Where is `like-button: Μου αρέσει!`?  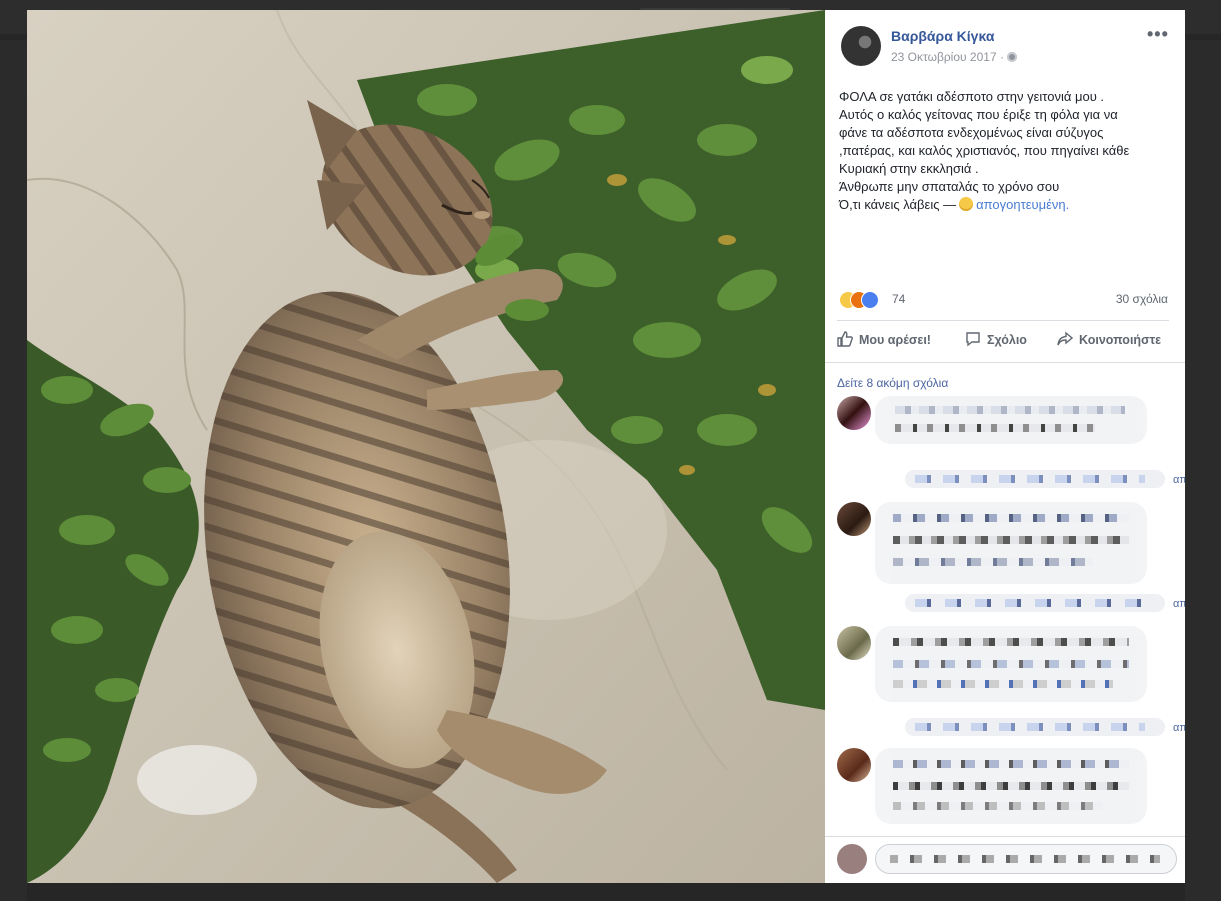 like-button: Μου αρέσει! is located at coordinates (884, 341).